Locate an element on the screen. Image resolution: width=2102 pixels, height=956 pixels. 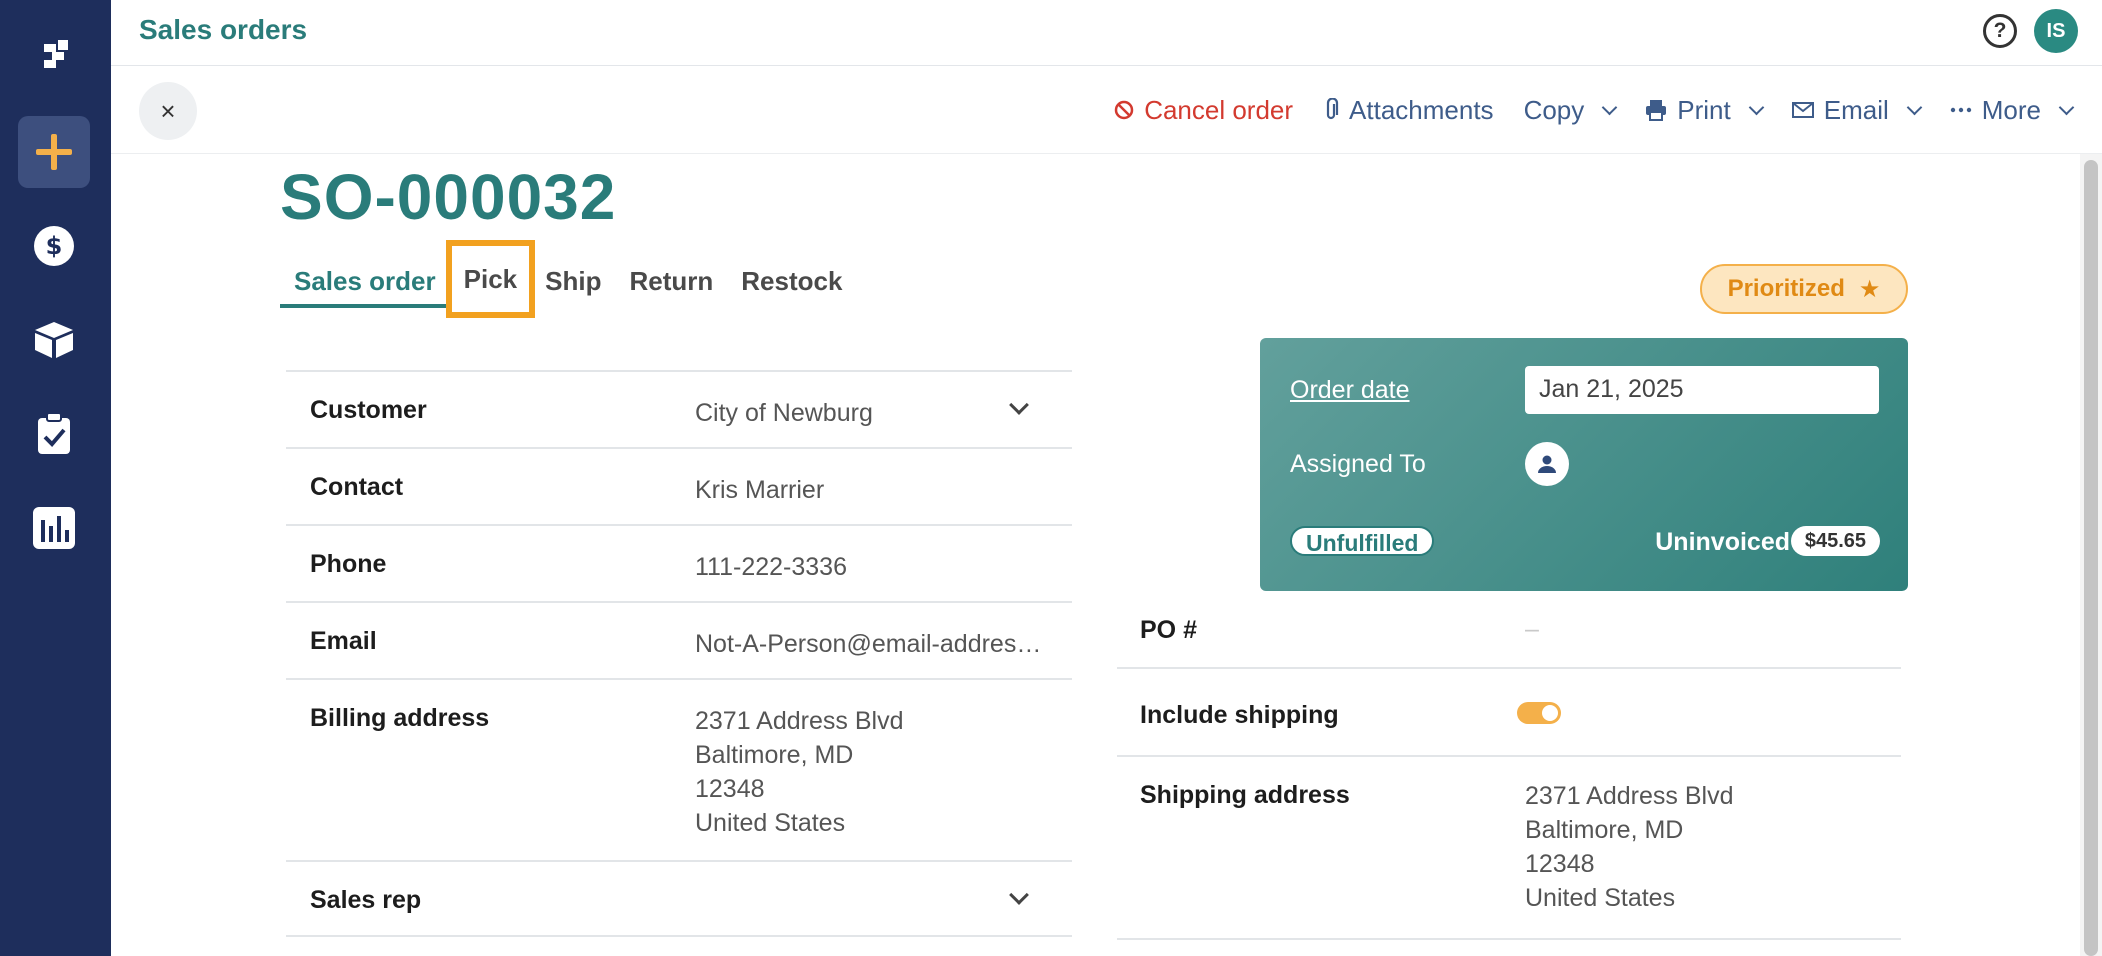
po-number-label: PO # is located at coordinates (1168, 630).